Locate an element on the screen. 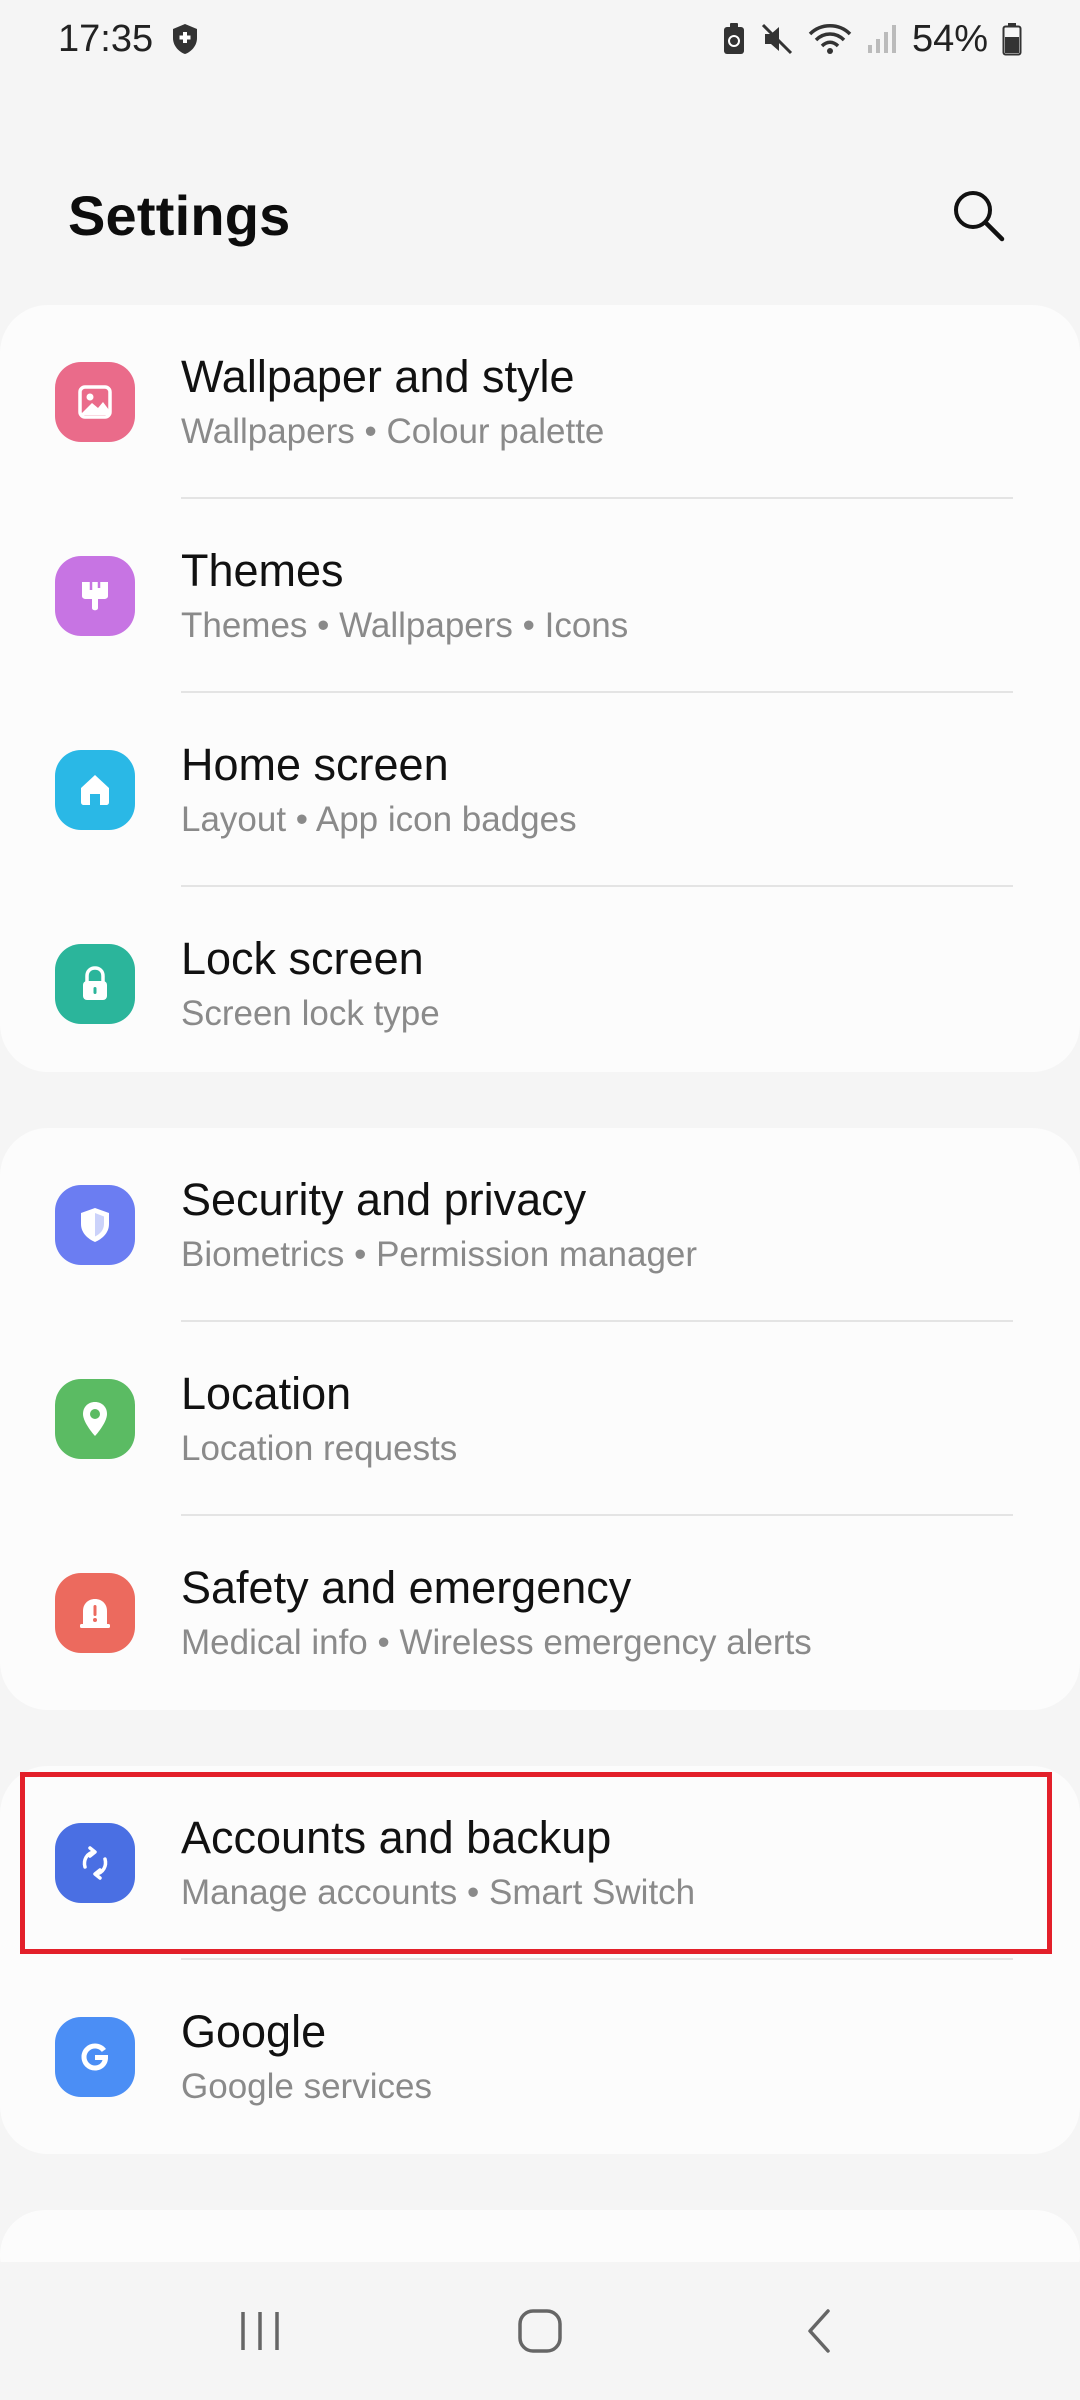  item-subtitle: Google services is located at coordinates (306, 2087).